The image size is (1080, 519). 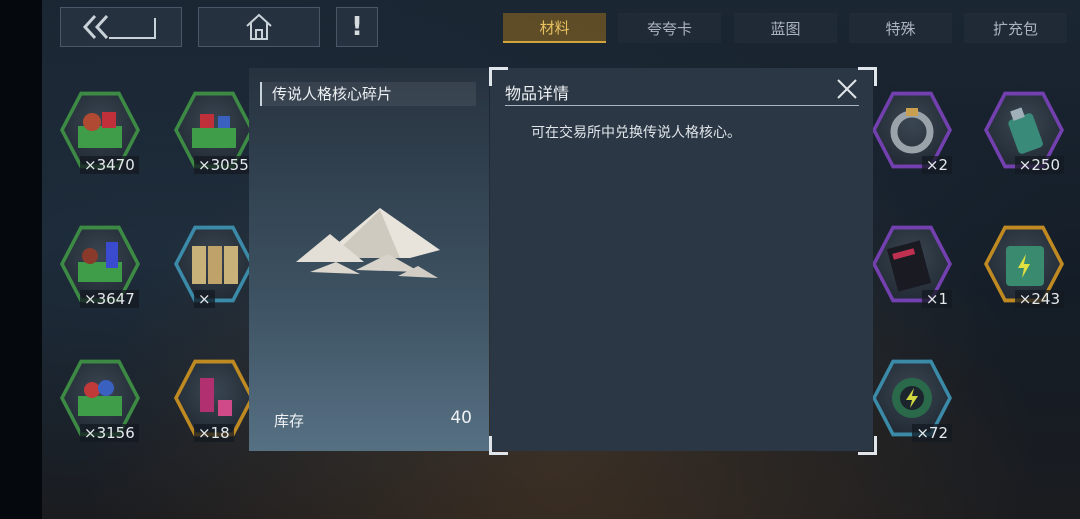 What do you see at coordinates (1039, 299) in the screenshot?
I see `item-count: ×243` at bounding box center [1039, 299].